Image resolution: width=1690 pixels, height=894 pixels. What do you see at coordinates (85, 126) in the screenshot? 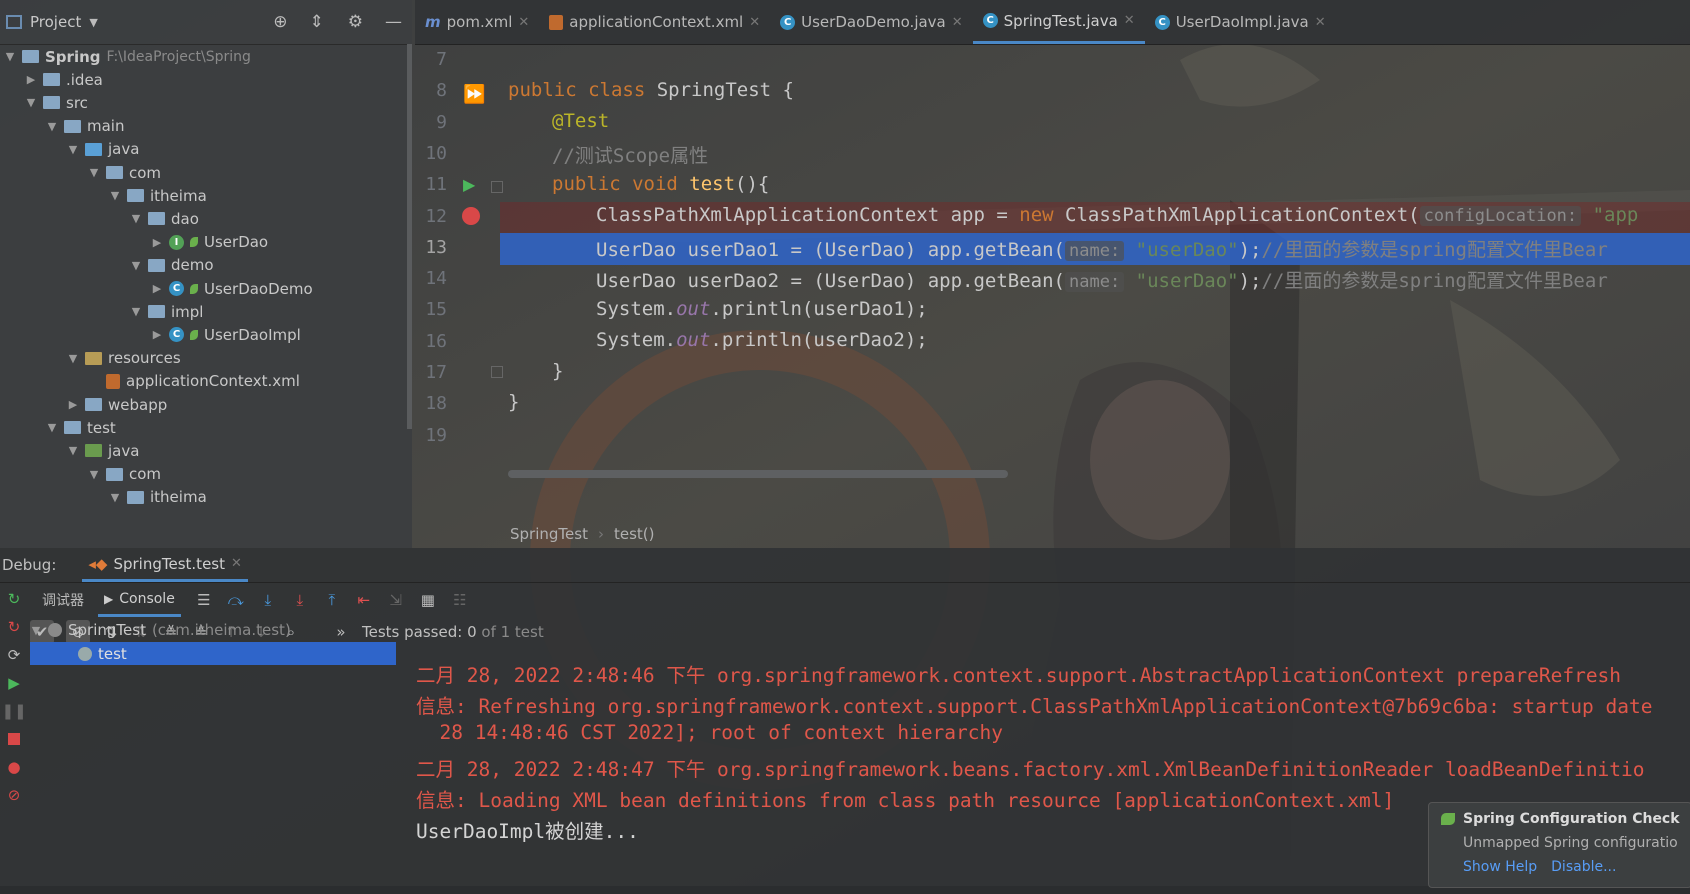
I see `tree-item-main: ▼ main` at bounding box center [85, 126].